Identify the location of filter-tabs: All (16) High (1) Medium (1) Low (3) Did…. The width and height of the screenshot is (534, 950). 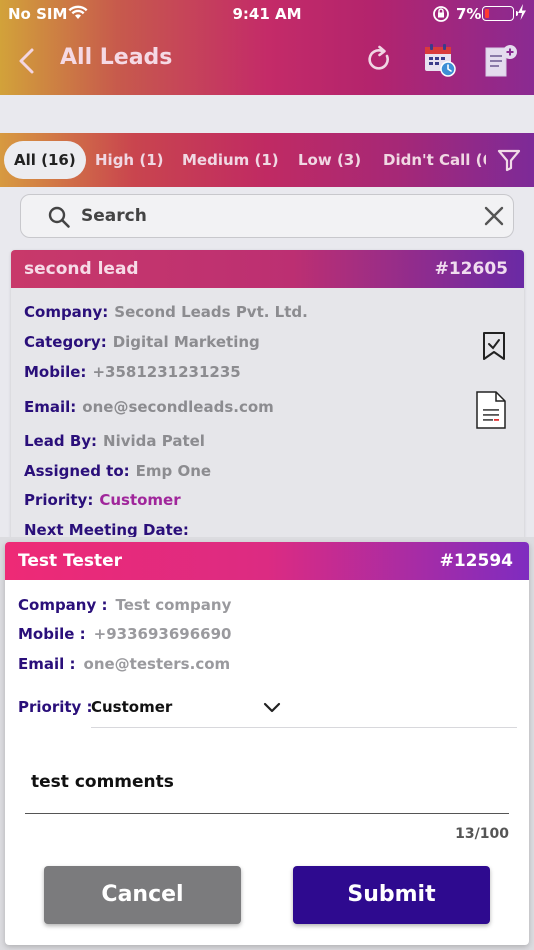
(243, 160).